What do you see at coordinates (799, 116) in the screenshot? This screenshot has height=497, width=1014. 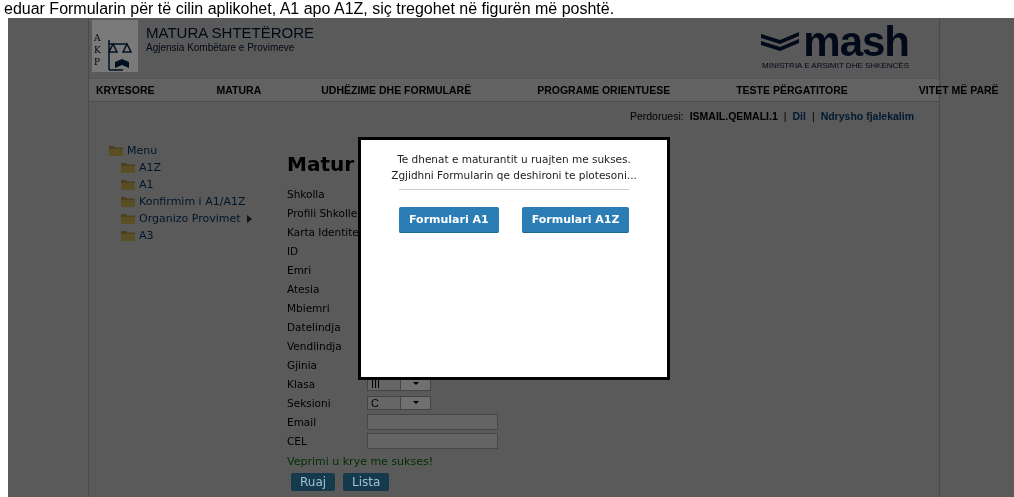 I see `user-link: Dil` at bounding box center [799, 116].